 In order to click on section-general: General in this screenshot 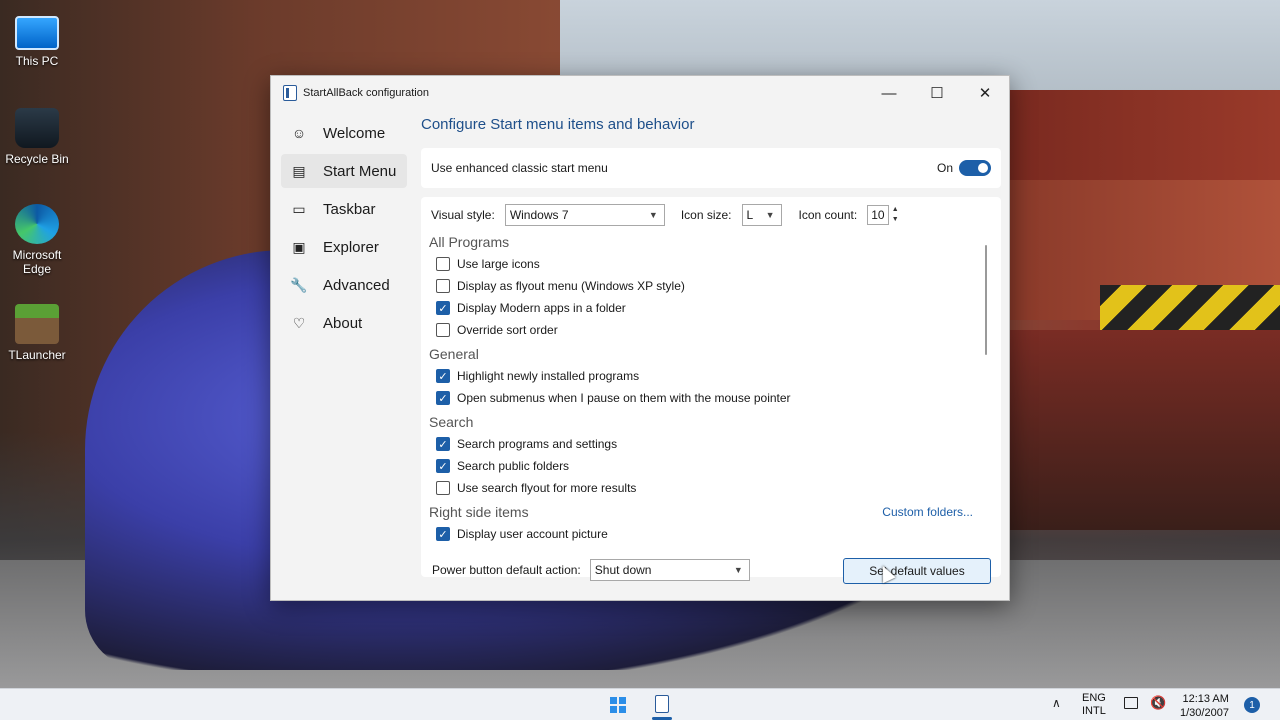, I will do `click(454, 354)`.